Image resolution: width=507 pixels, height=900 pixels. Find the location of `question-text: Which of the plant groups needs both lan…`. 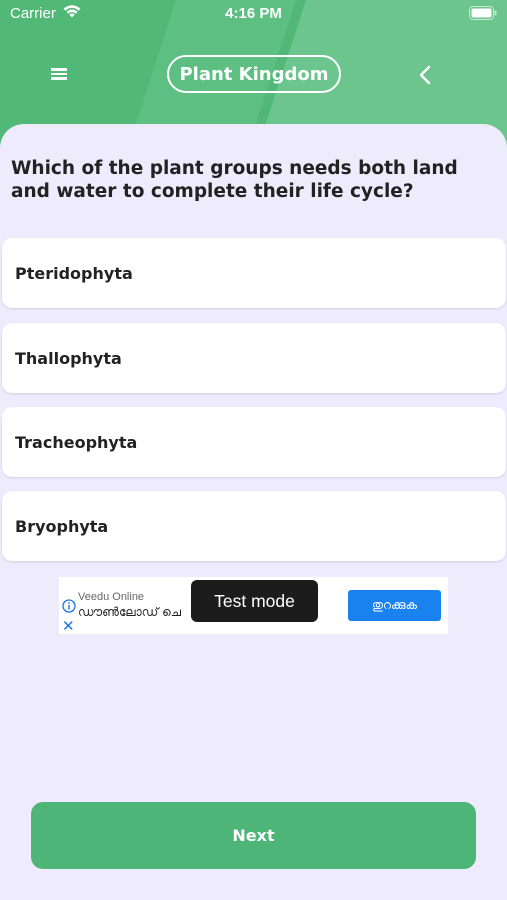

question-text: Which of the plant groups needs both lan… is located at coordinates (234, 180).